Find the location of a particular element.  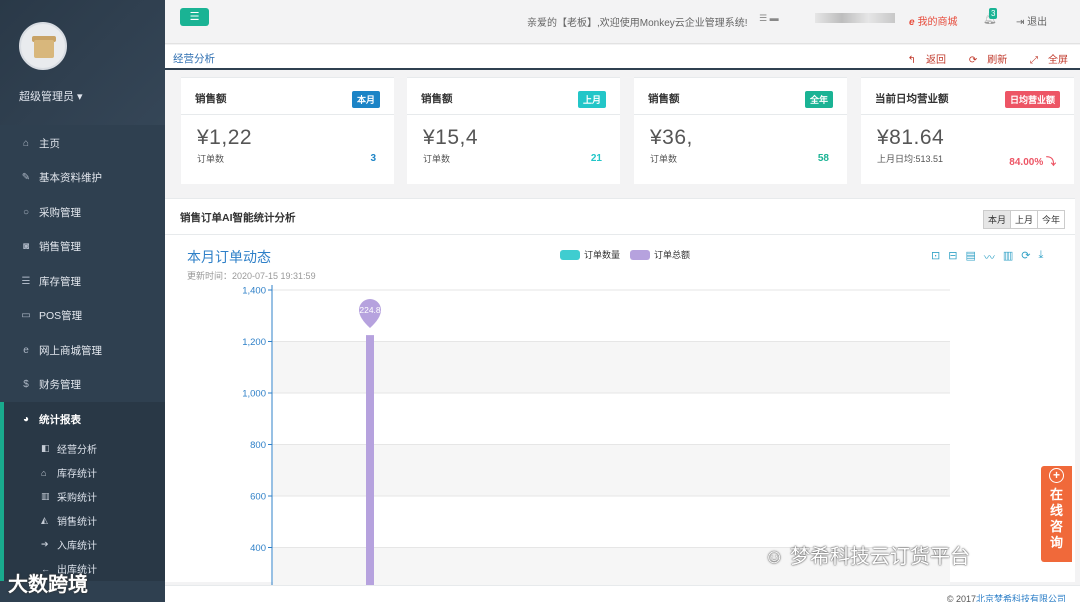

card-label-badge: 日均营业额 is located at coordinates (1032, 99).